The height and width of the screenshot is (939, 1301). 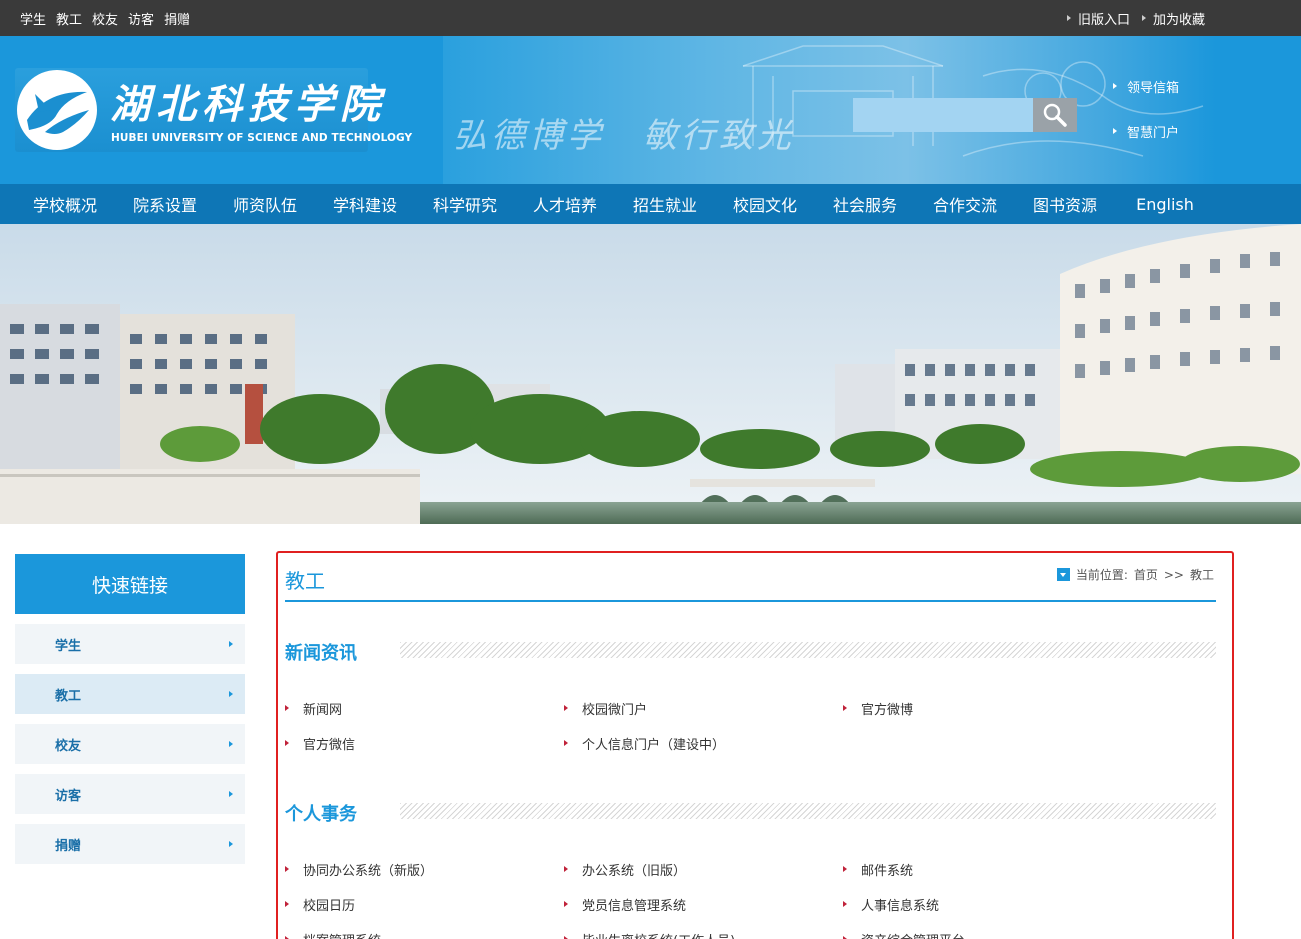 I want to click on search-button, so click(x=1055, y=115).